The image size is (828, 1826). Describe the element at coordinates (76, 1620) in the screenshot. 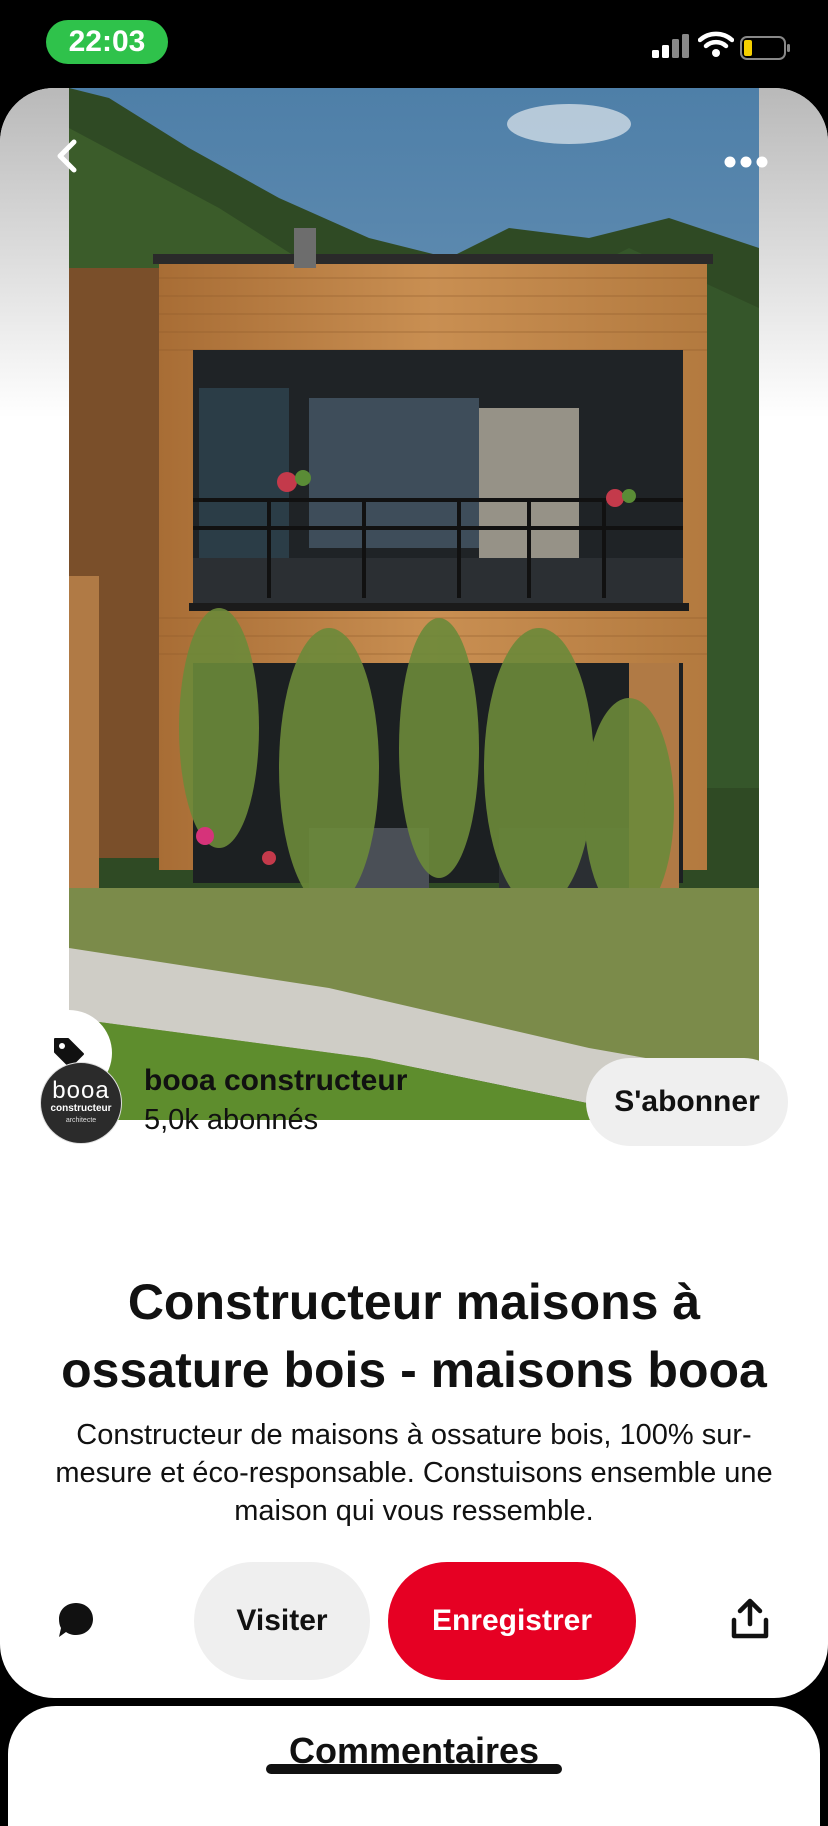

I see `comment-icon` at that location.